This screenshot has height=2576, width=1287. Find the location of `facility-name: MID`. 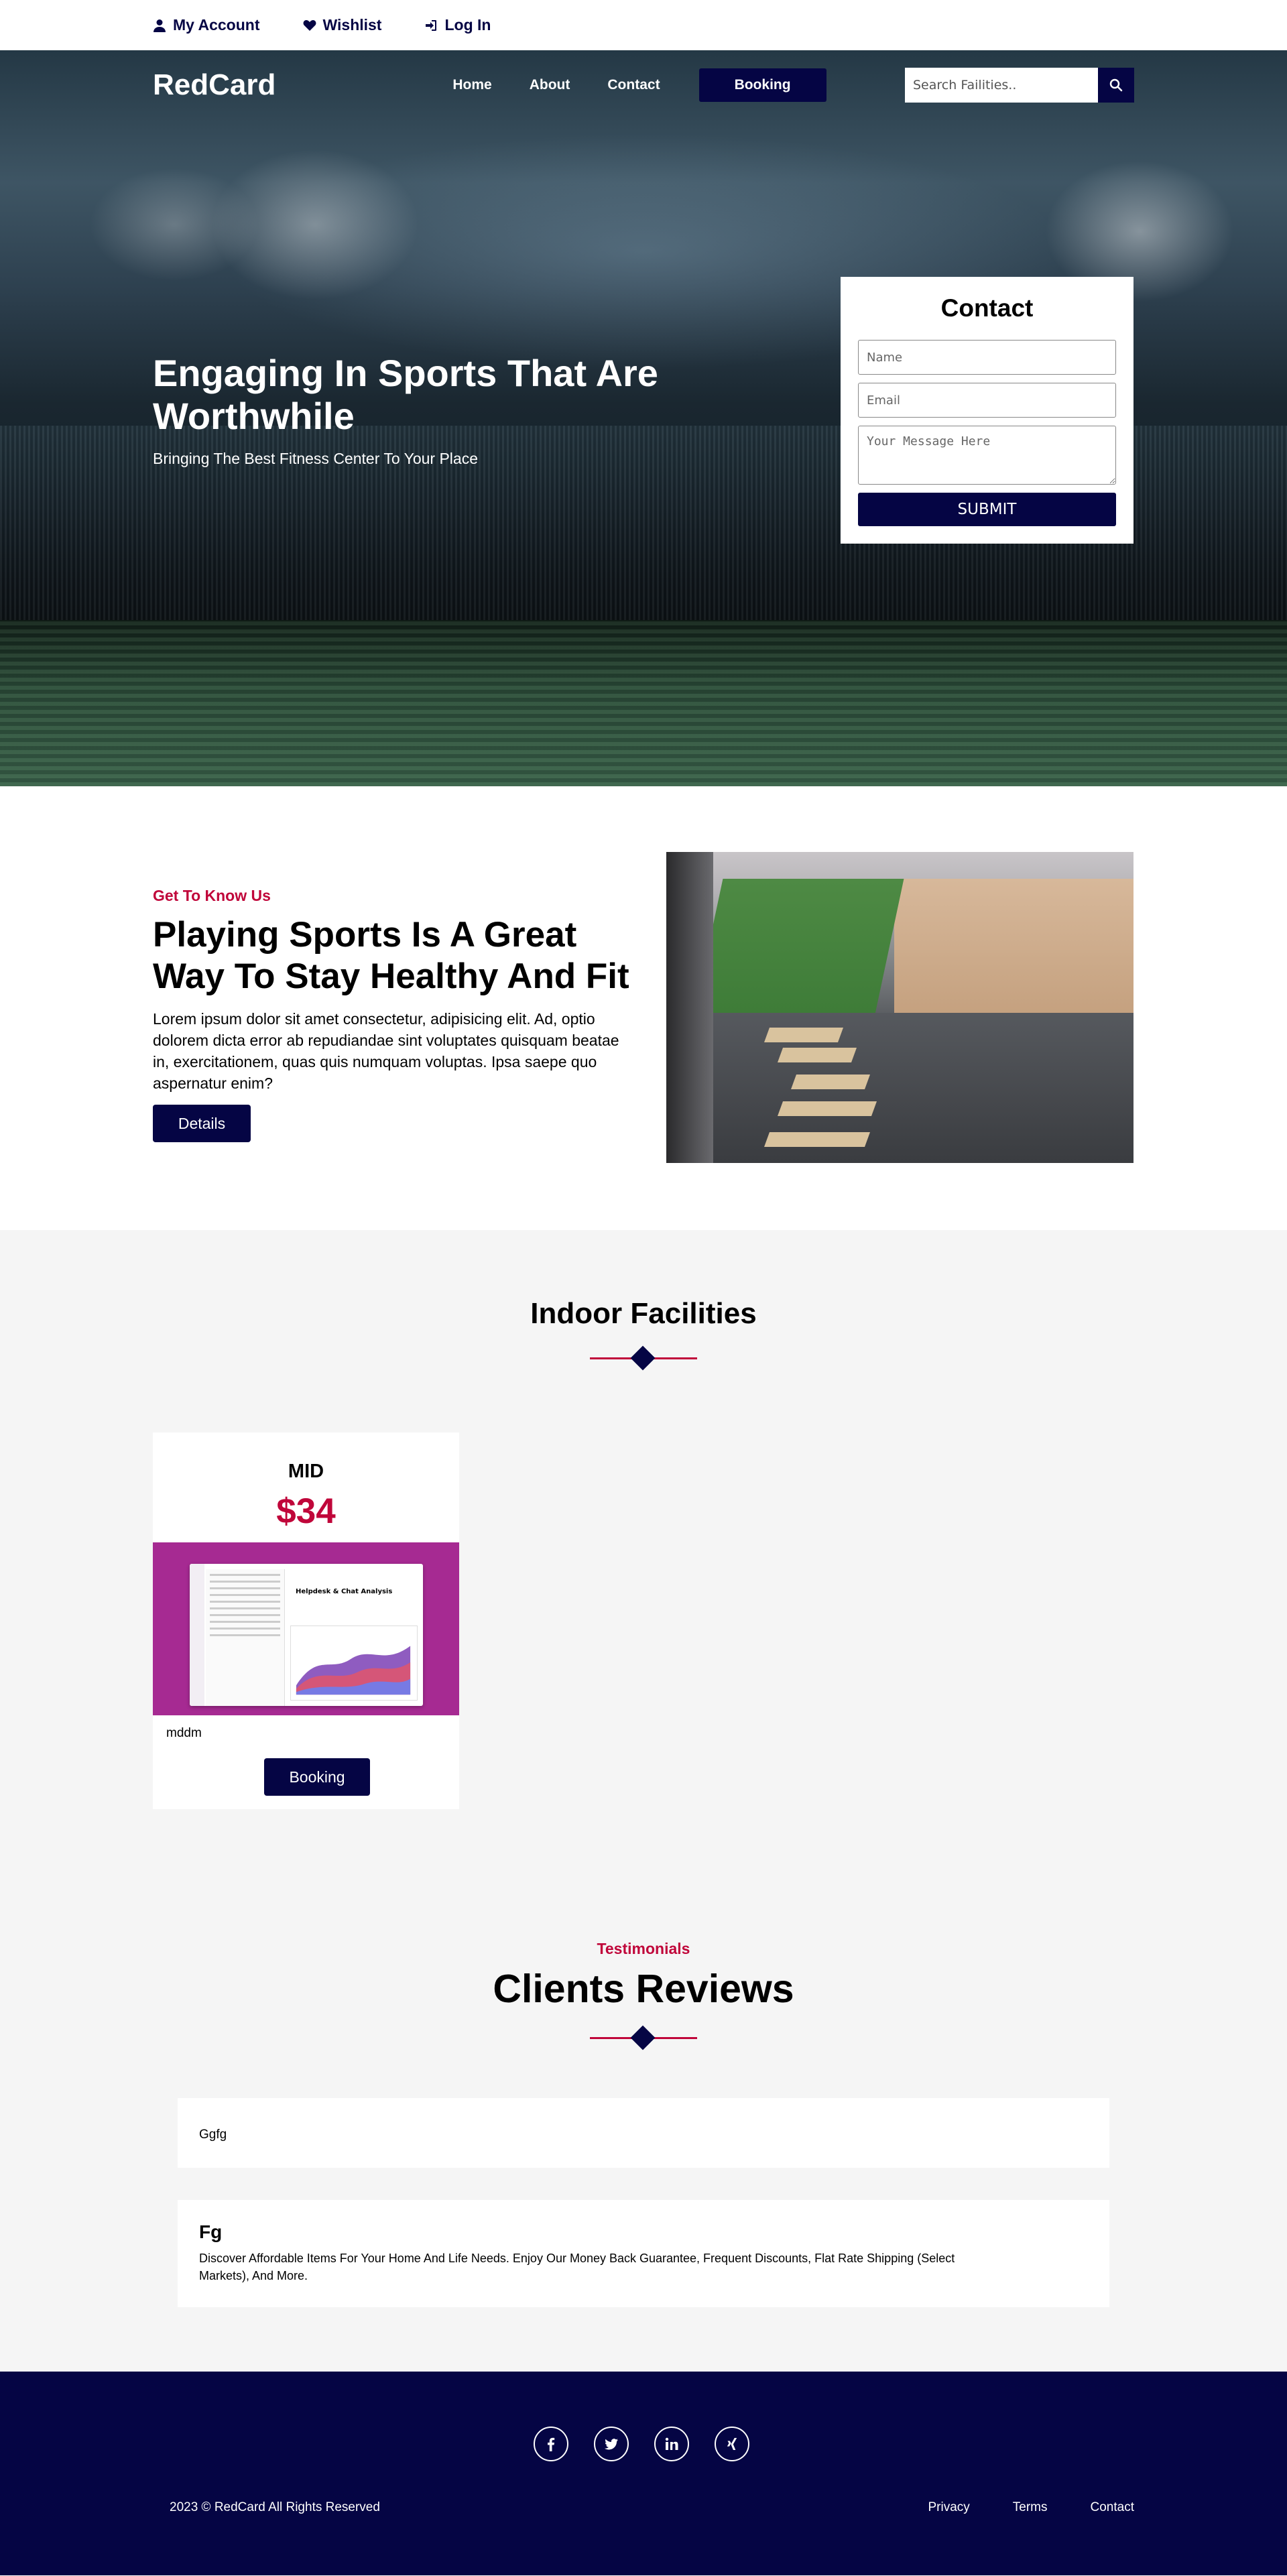

facility-name: MID is located at coordinates (306, 1471).